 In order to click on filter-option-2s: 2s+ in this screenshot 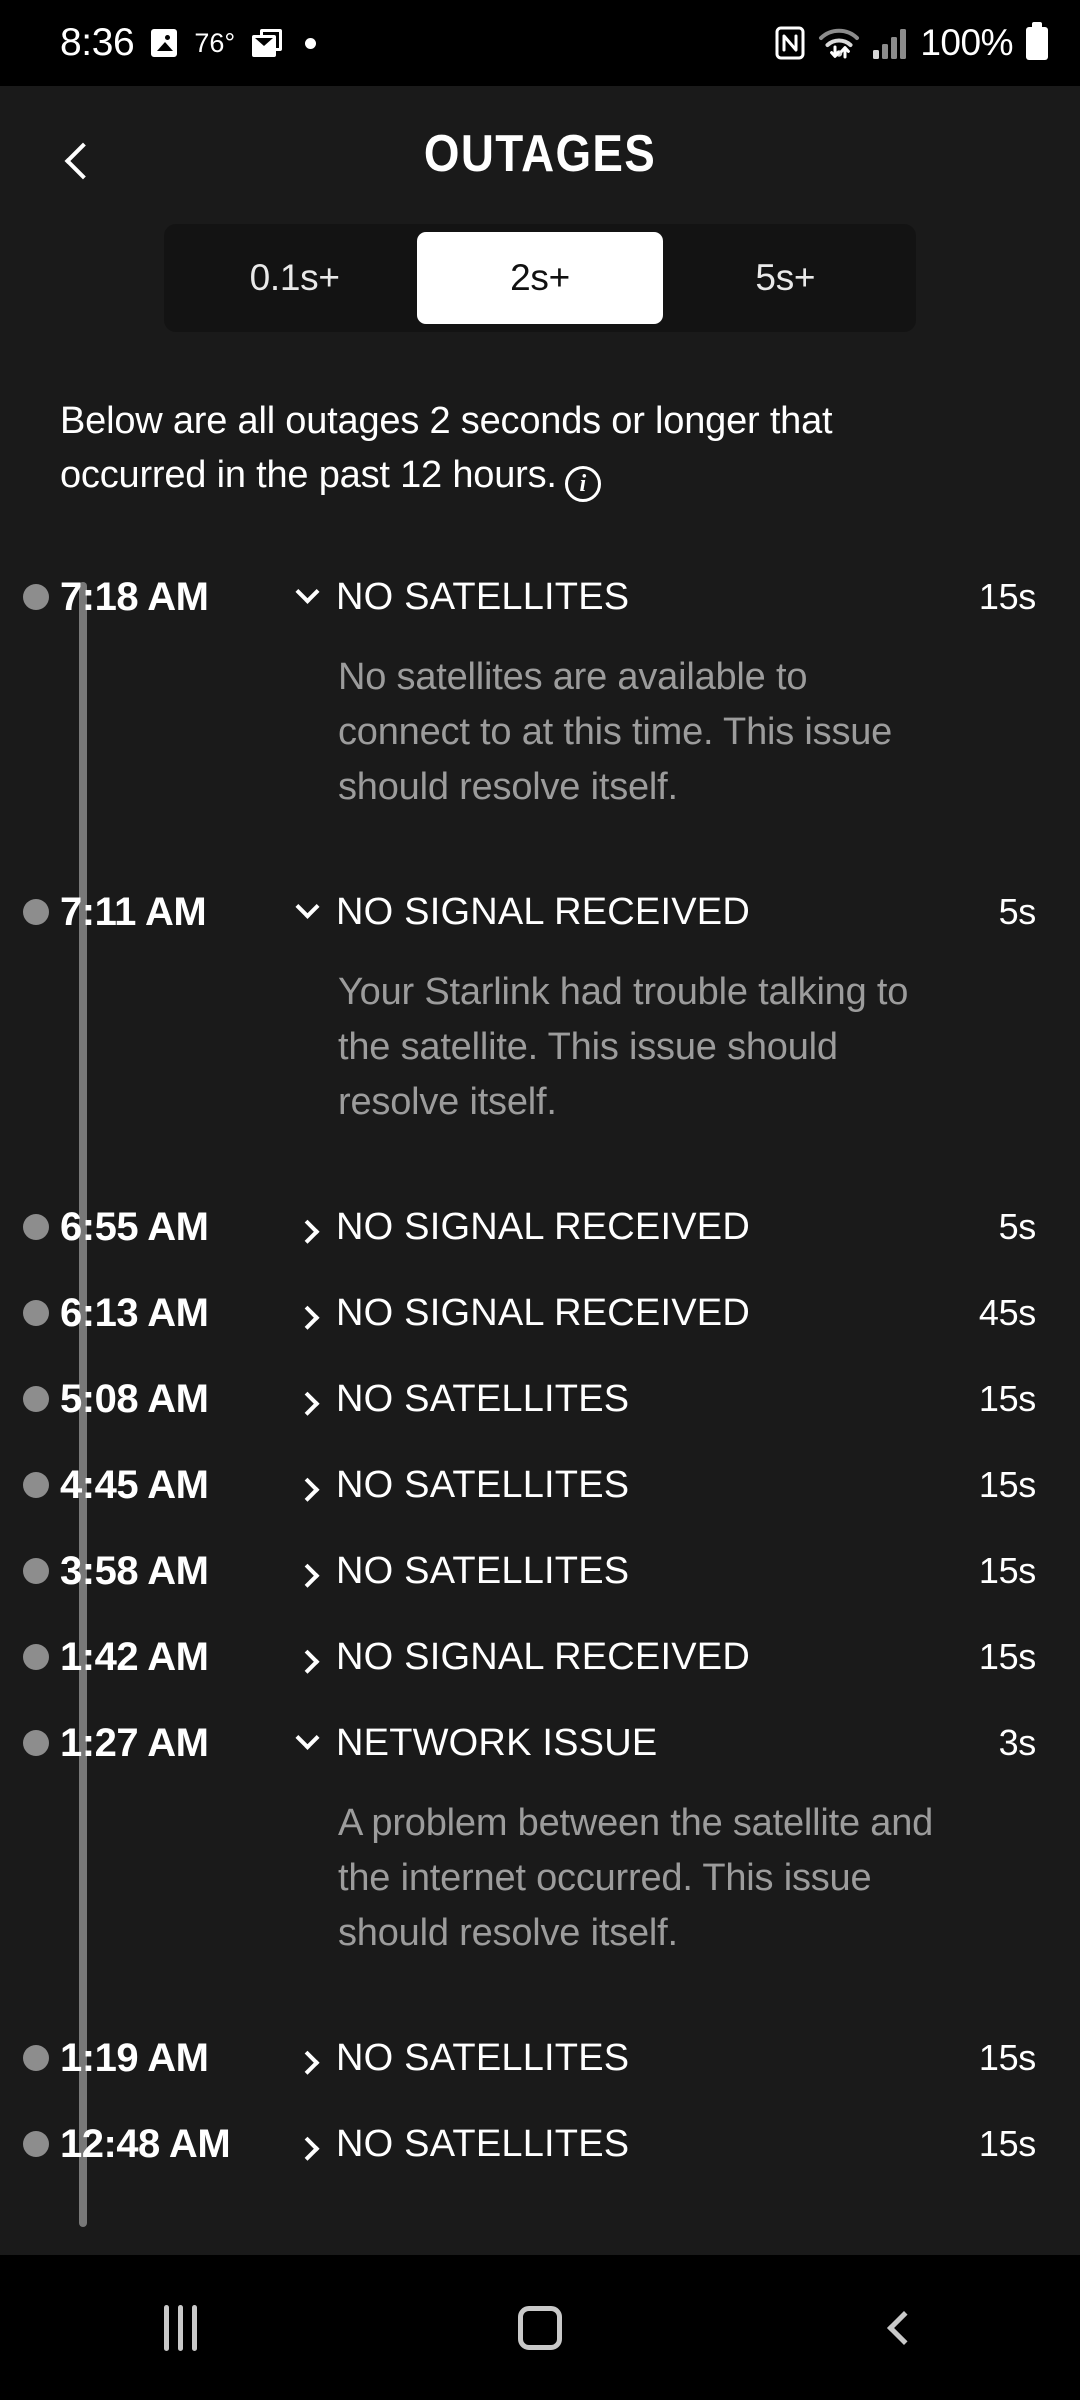, I will do `click(540, 278)`.